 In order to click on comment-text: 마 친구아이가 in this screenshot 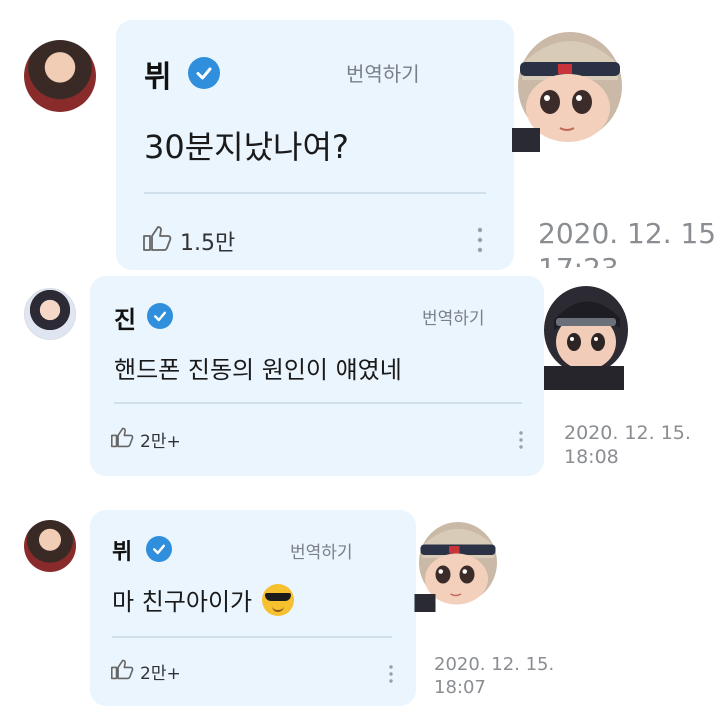, I will do `click(203, 599)`.